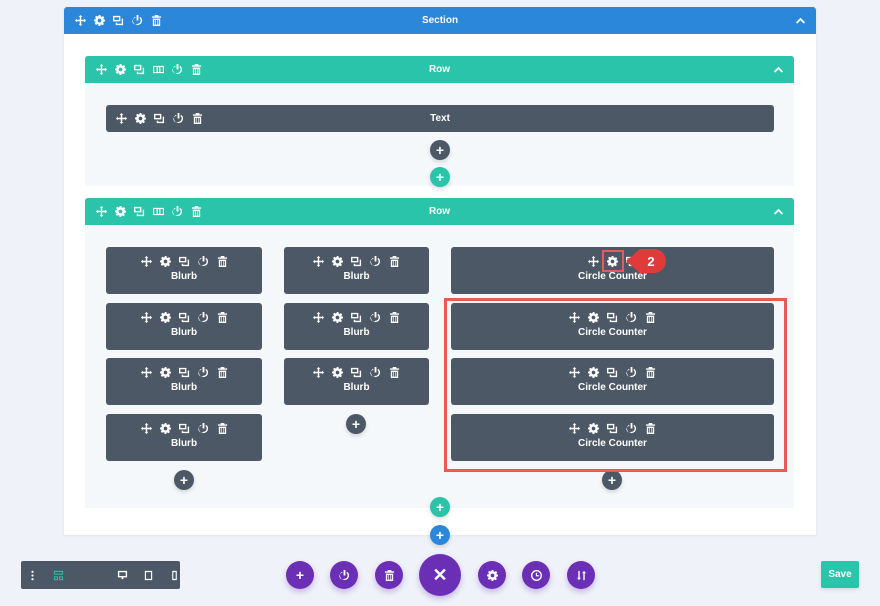 Image resolution: width=880 pixels, height=606 pixels. I want to click on text-module: Text, so click(440, 118).